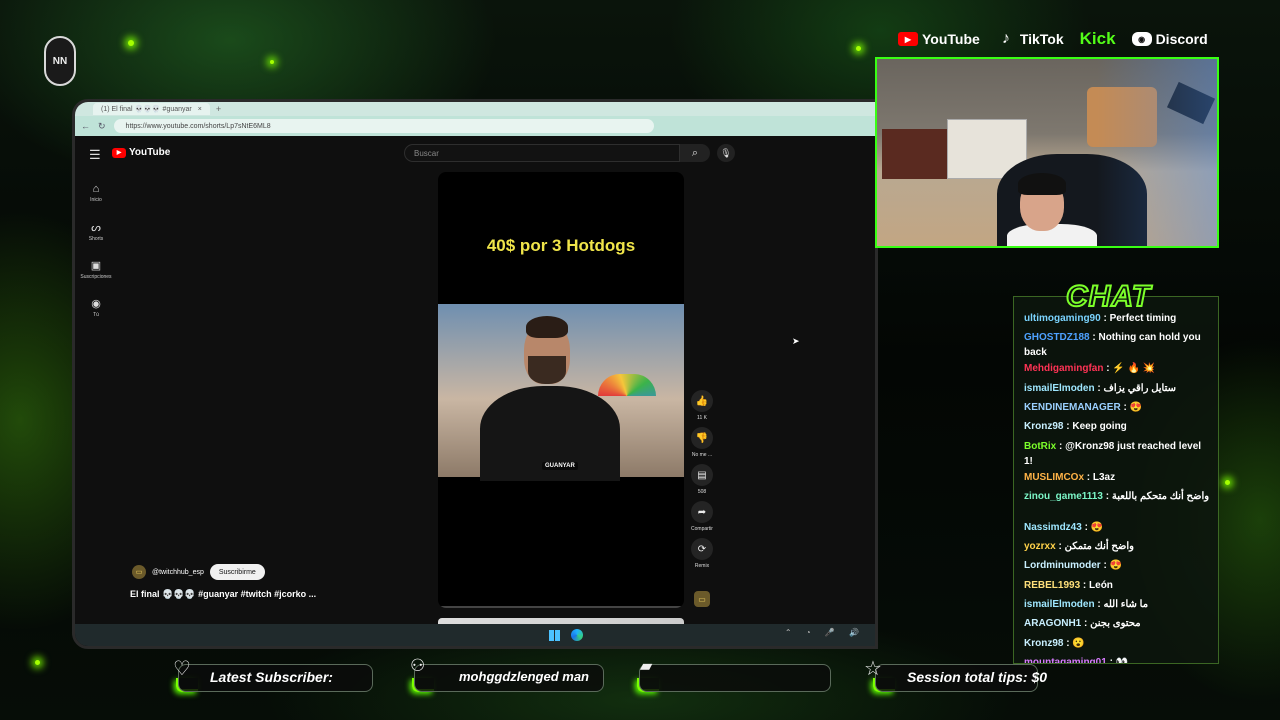 The image size is (1280, 720). Describe the element at coordinates (1118, 345) in the screenshot. I see `chat-message: GHOSTDZ188 : Nothing can hold you back` at that location.